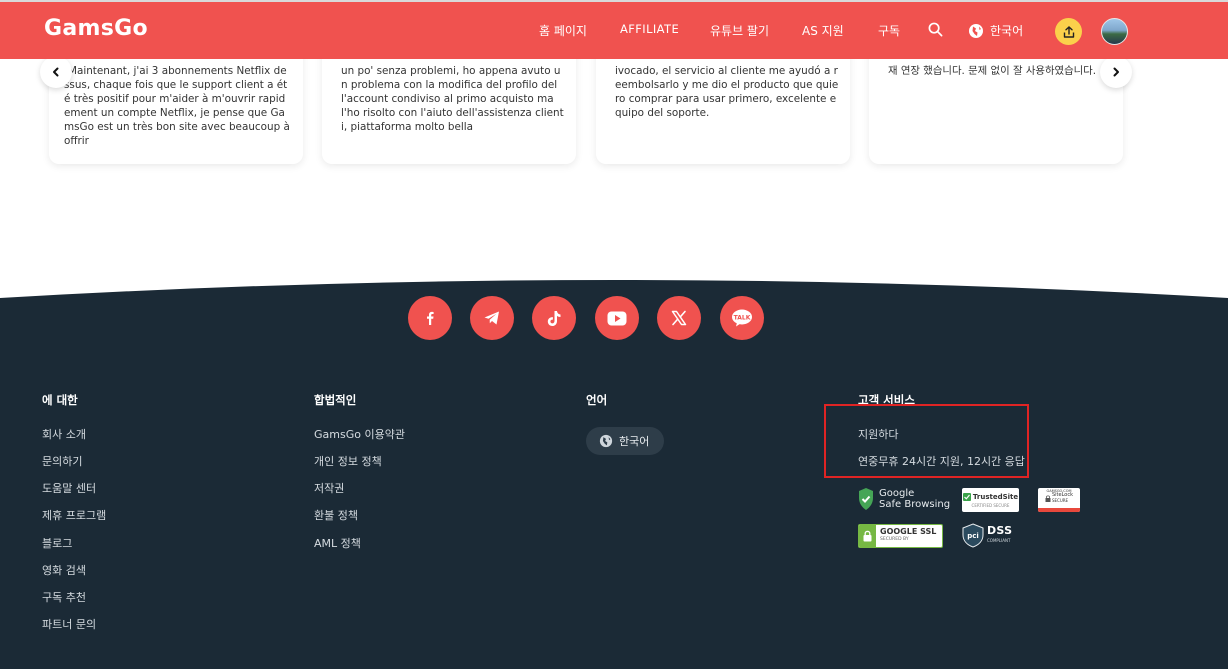 The height and width of the screenshot is (669, 1228). Describe the element at coordinates (335, 400) in the screenshot. I see `footer-legal-title: 합법적인` at that location.